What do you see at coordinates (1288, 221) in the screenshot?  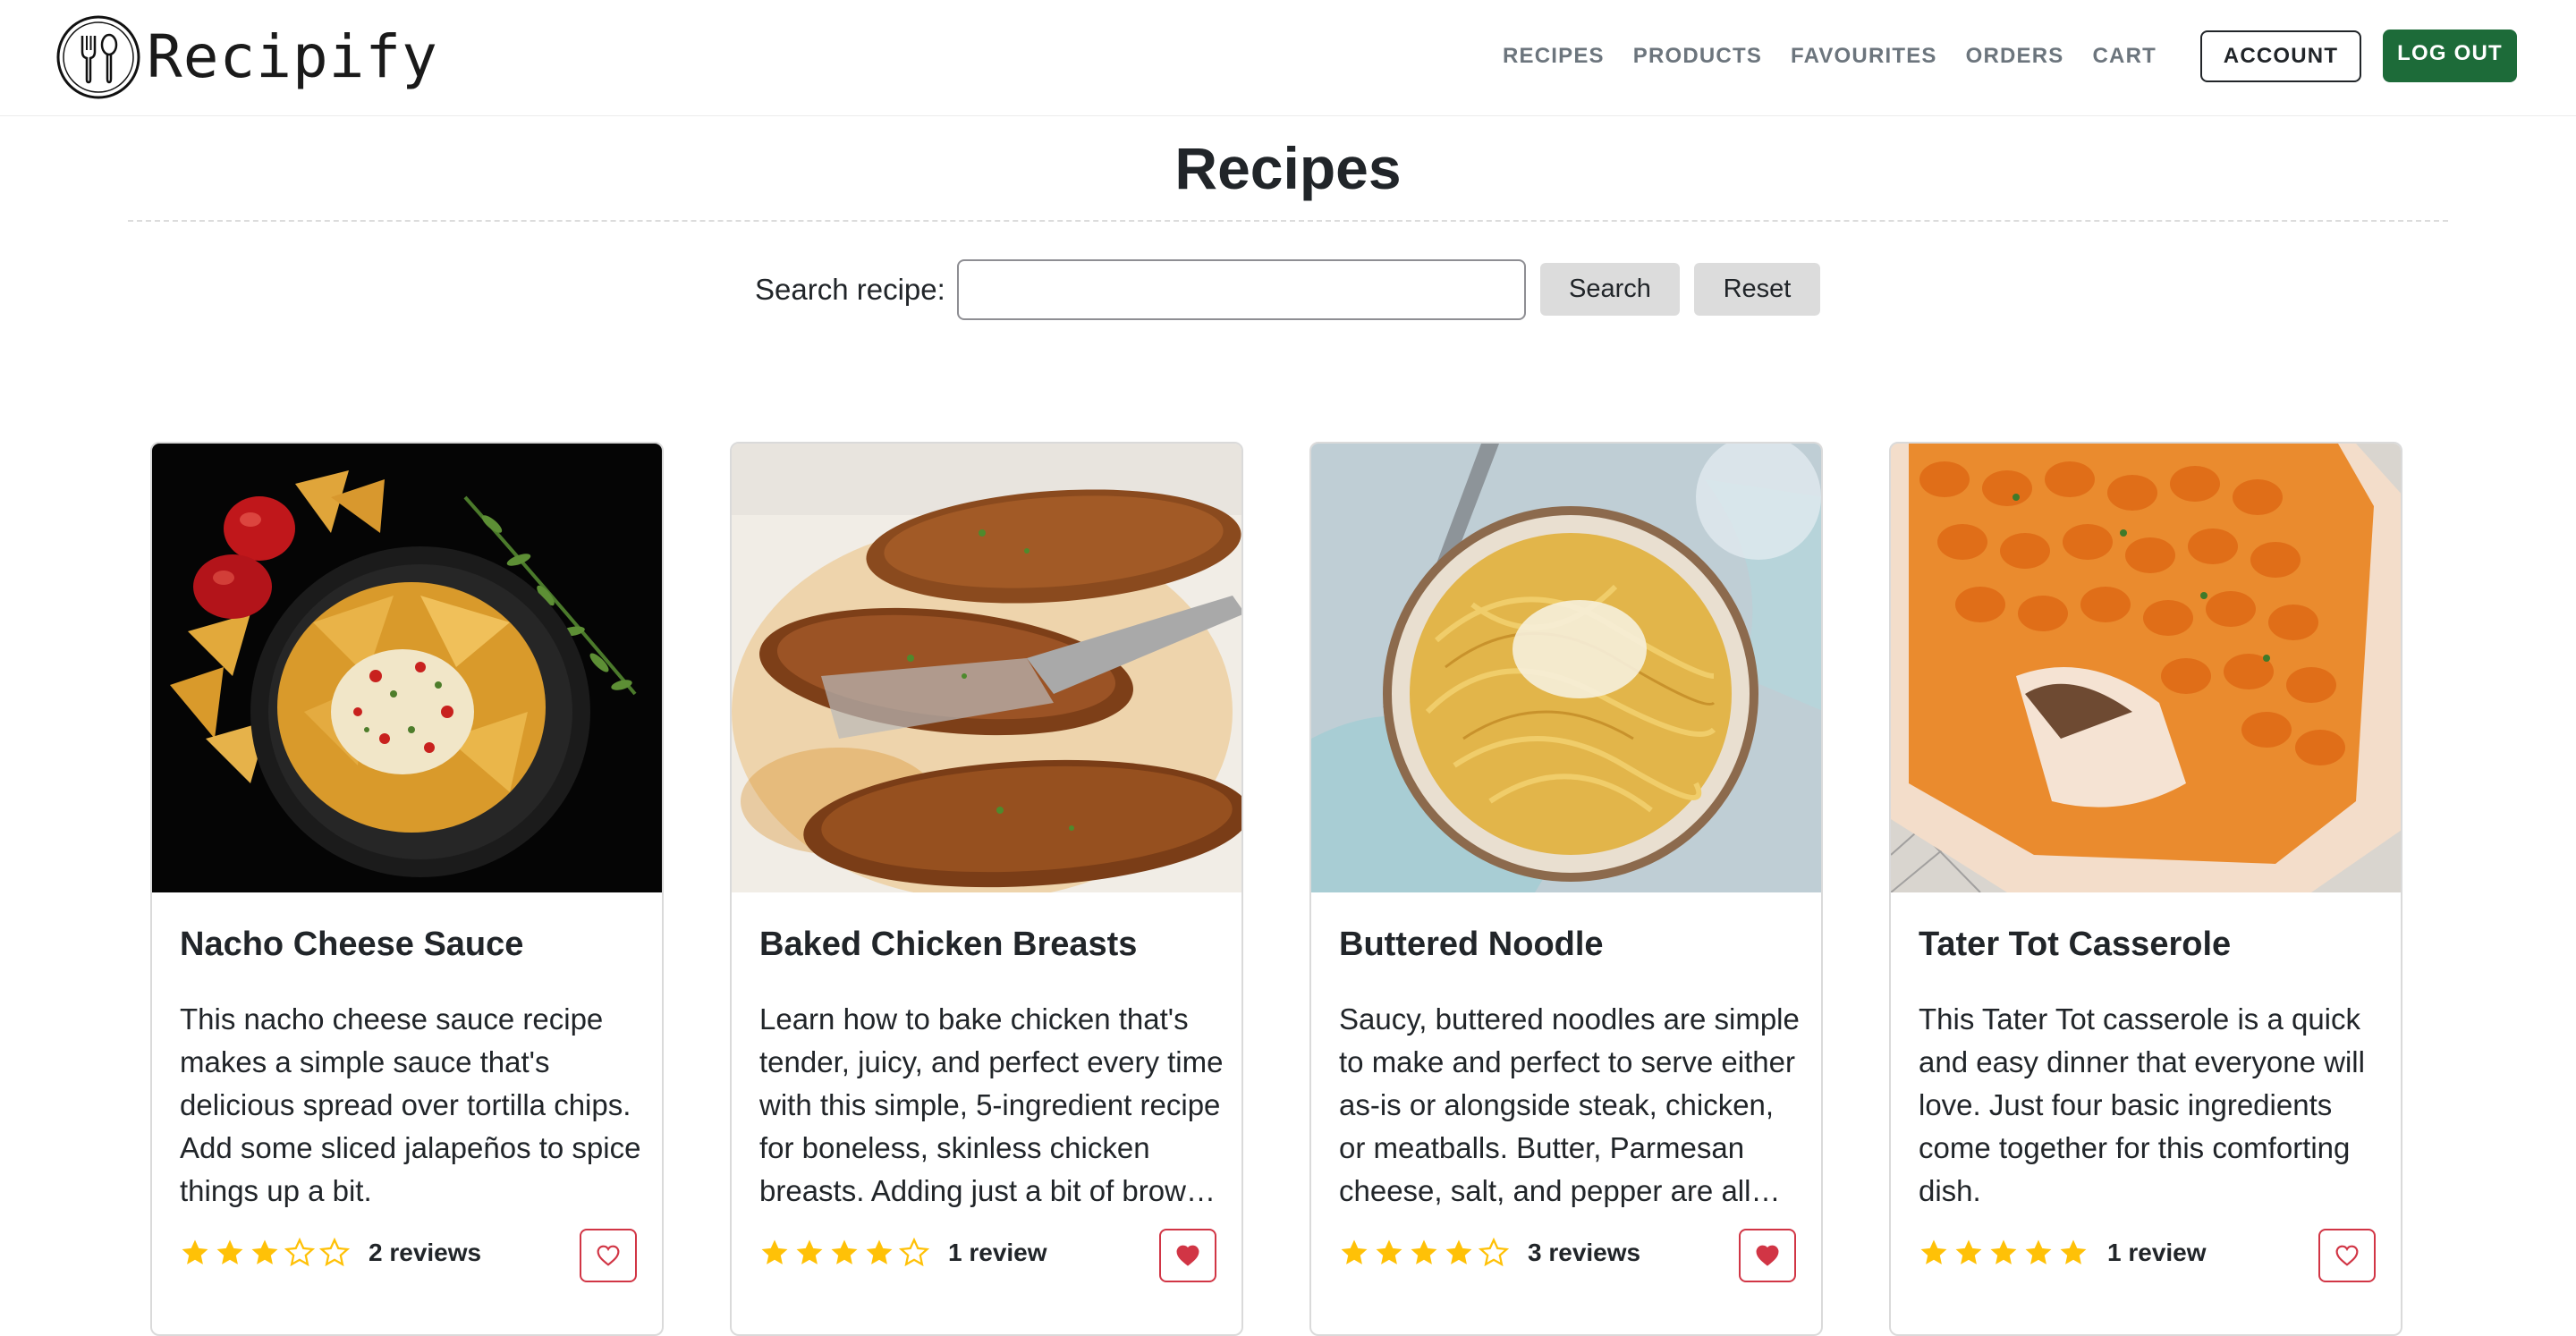 I see `title-divider` at bounding box center [1288, 221].